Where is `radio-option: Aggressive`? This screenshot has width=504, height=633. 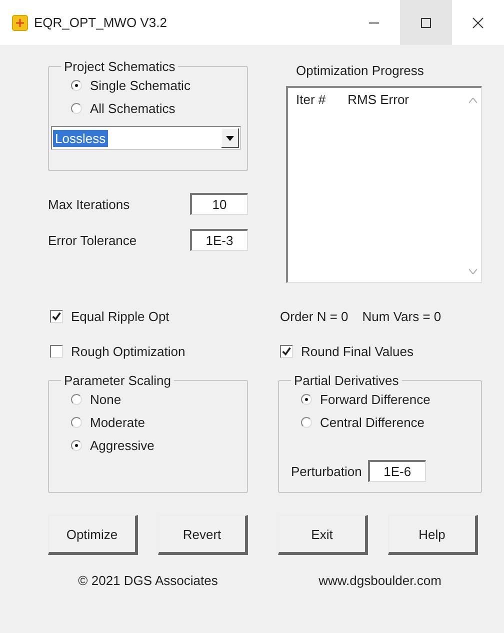
radio-option: Aggressive is located at coordinates (150, 445).